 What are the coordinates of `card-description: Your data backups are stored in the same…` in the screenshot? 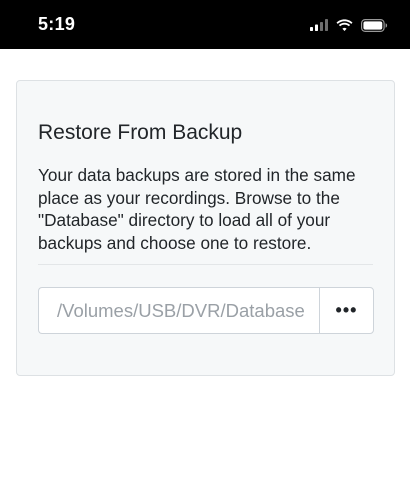 It's located at (197, 209).